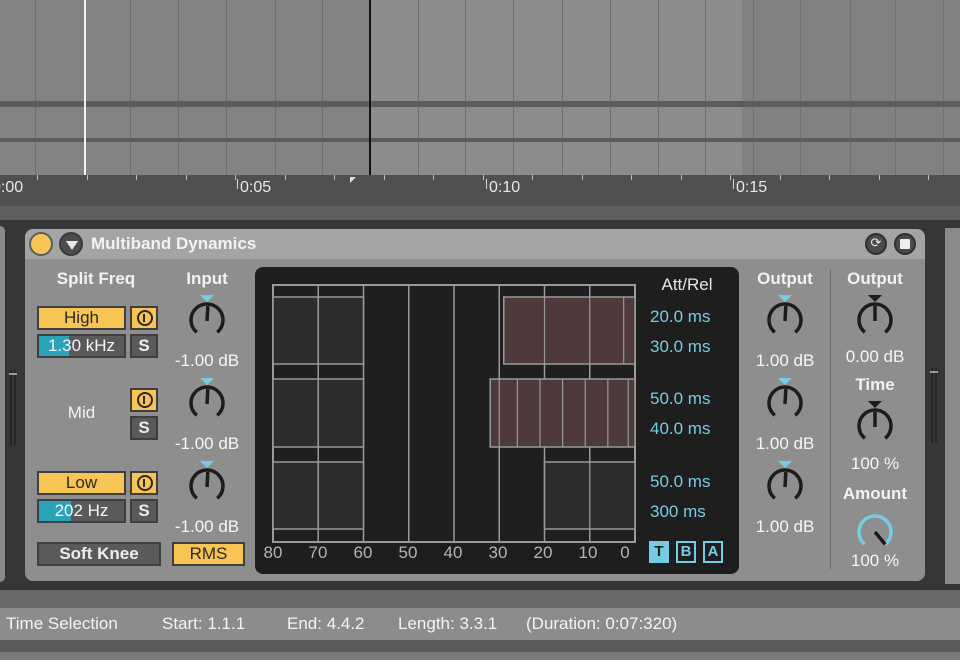  What do you see at coordinates (208, 554) in the screenshot?
I see `rms-button: RMS` at bounding box center [208, 554].